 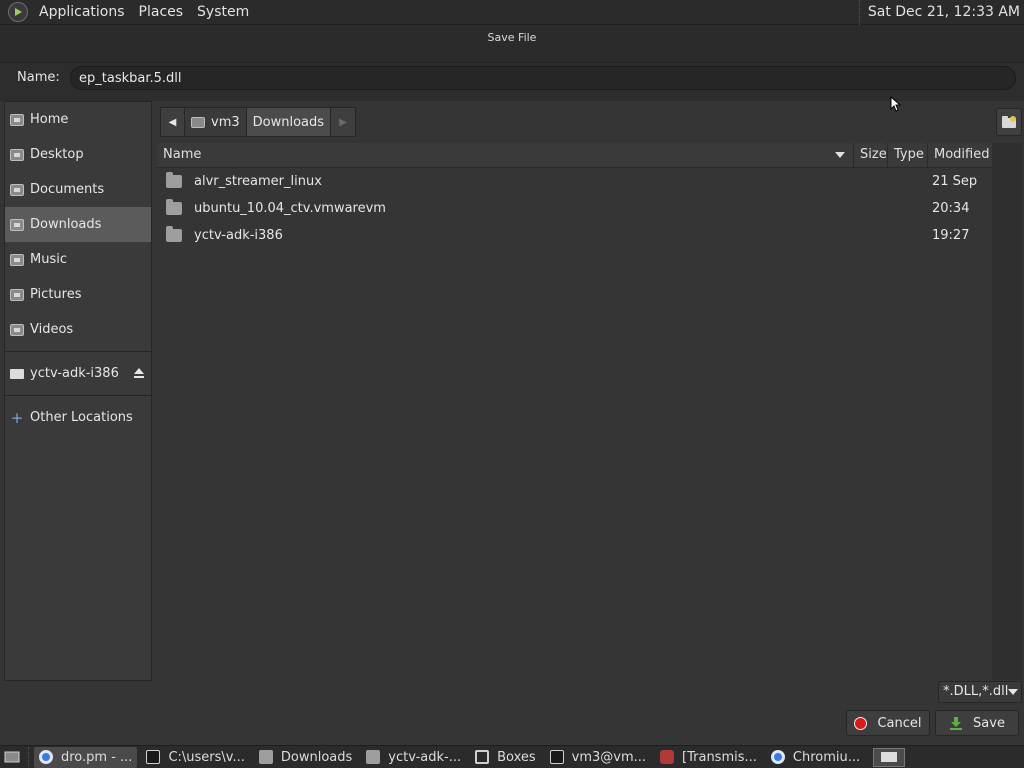 I want to click on sidebar-item-home: Home, so click(x=78, y=119).